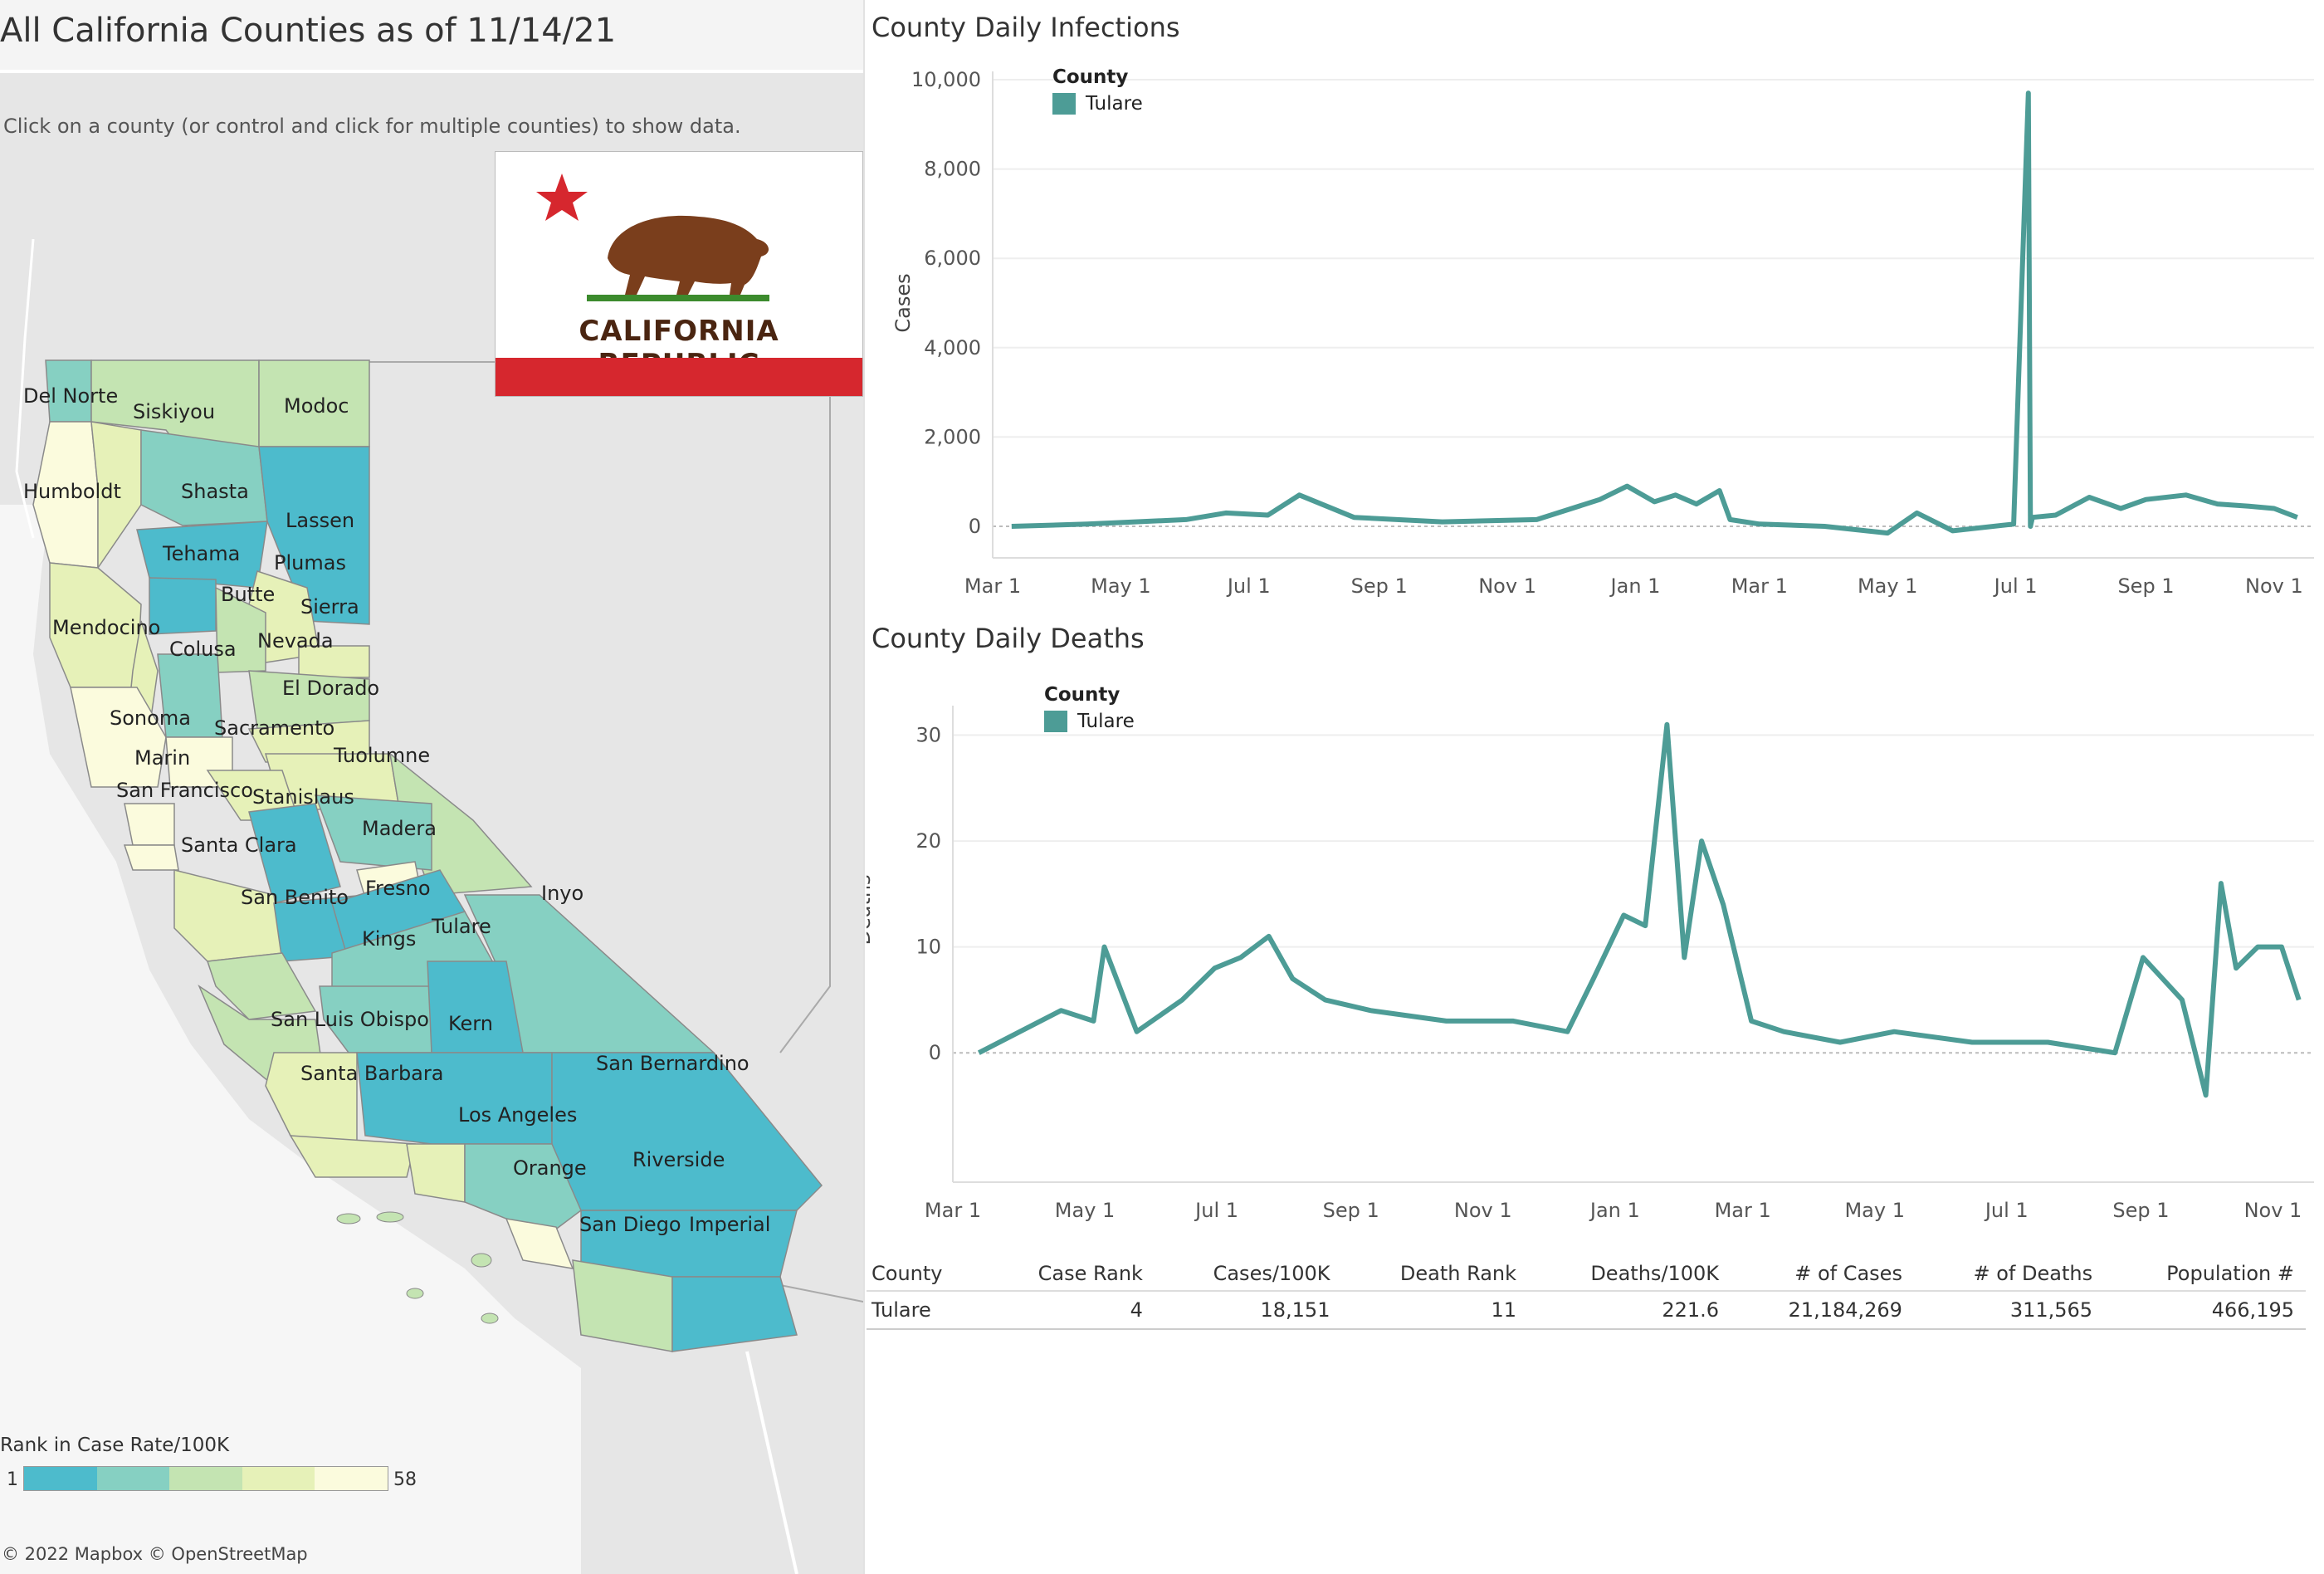 The image size is (2324, 1574). What do you see at coordinates (952, 169) in the screenshot?
I see `y-tick-label: 8,000` at bounding box center [952, 169].